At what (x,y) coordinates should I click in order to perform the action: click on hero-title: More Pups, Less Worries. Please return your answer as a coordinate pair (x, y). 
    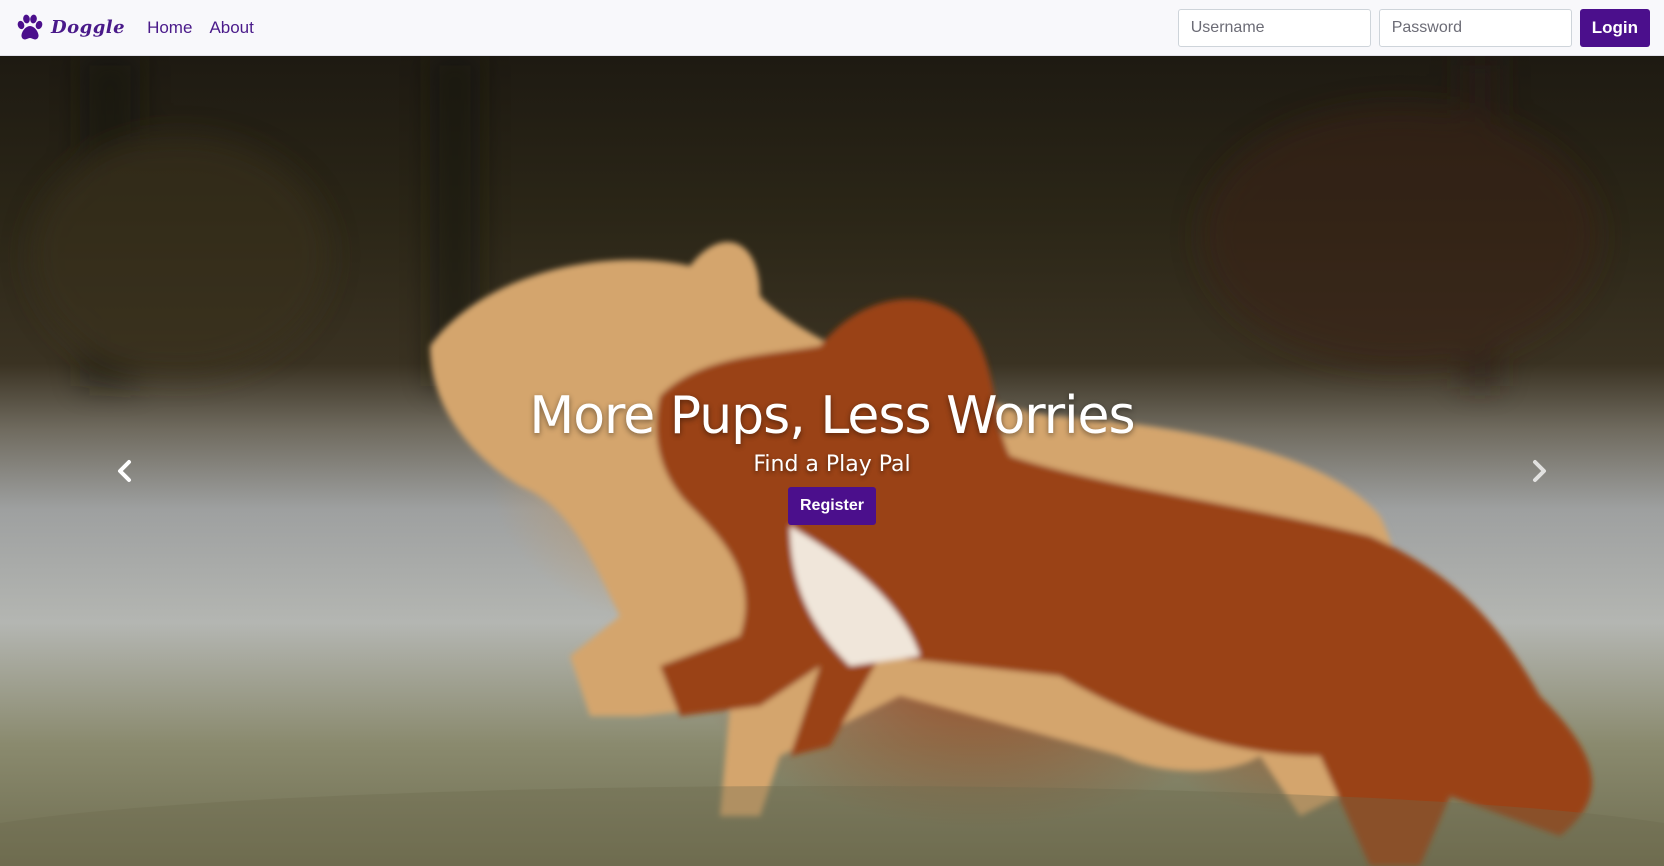
    Looking at the image, I should click on (832, 416).